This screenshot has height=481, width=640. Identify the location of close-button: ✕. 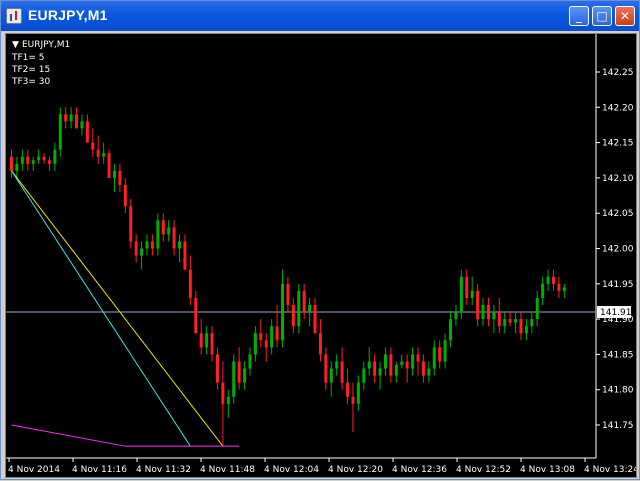
(625, 16).